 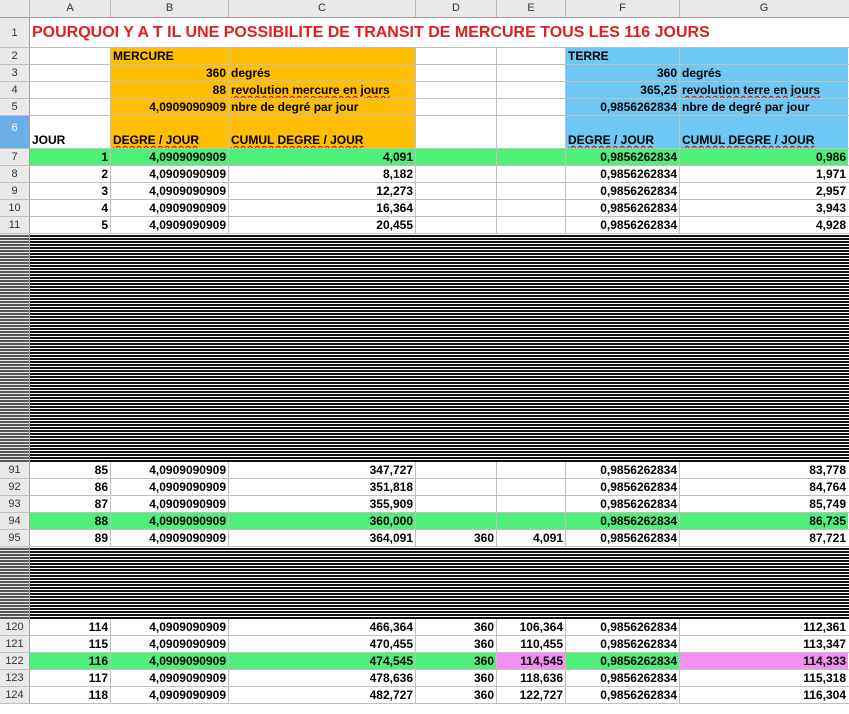 I want to click on column-header-f: F, so click(x=623, y=8).